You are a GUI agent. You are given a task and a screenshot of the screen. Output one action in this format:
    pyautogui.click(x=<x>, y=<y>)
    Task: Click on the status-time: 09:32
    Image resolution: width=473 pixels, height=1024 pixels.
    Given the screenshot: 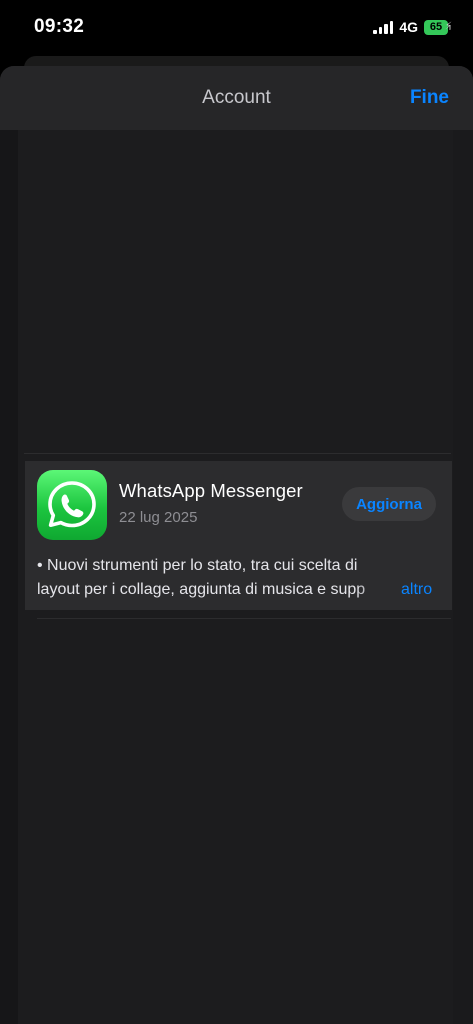 What is the action you would take?
    pyautogui.click(x=59, y=26)
    